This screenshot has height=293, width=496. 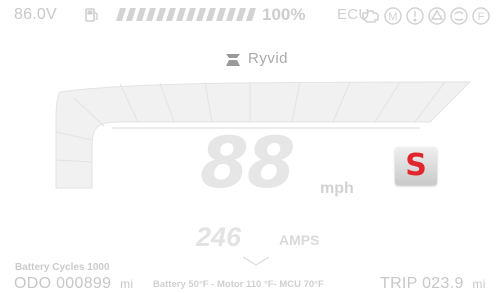 What do you see at coordinates (337, 188) in the screenshot?
I see `speed-unit: mph` at bounding box center [337, 188].